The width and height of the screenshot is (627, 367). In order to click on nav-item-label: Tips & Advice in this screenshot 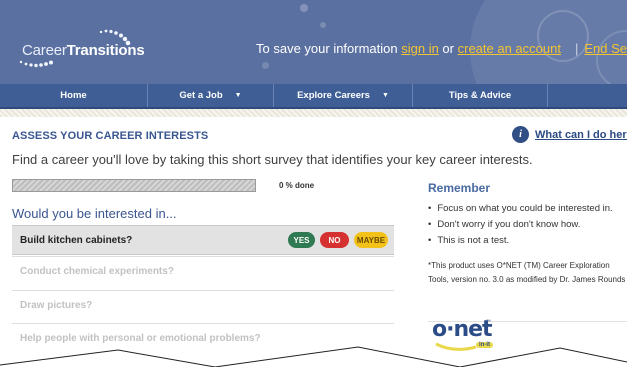, I will do `click(480, 95)`.